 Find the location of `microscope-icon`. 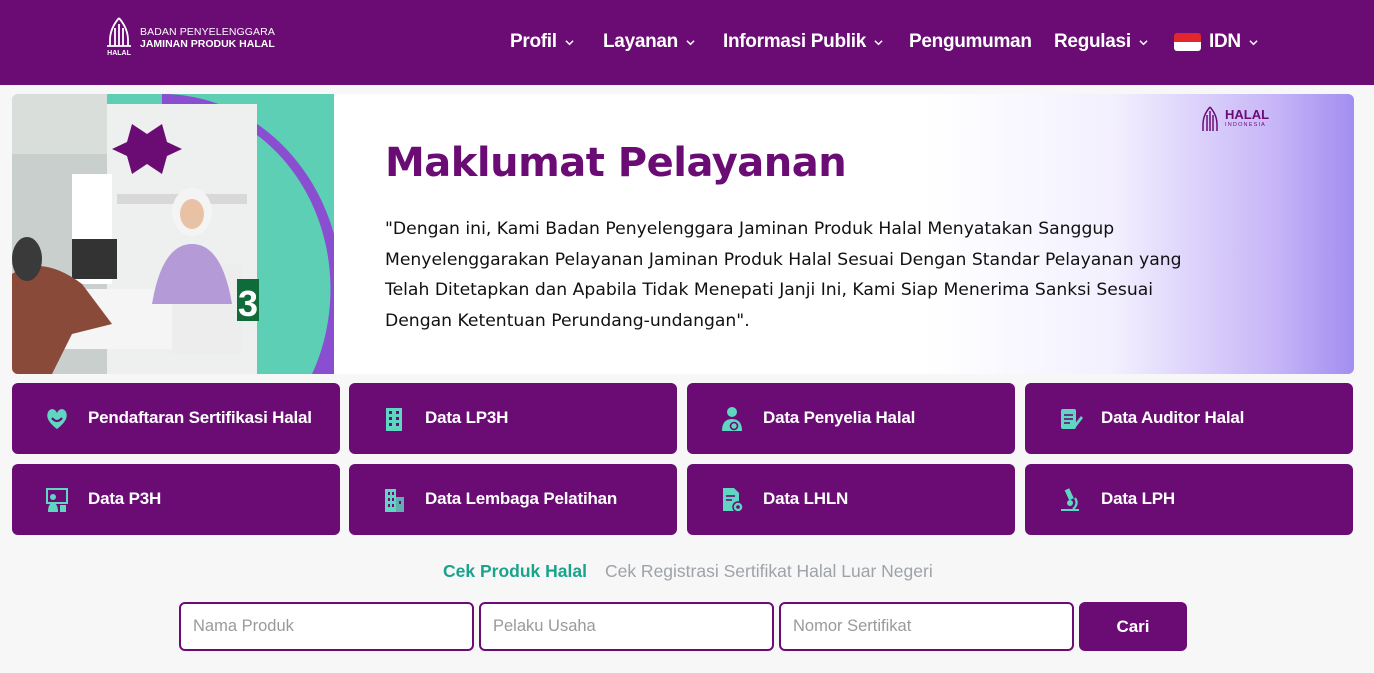

microscope-icon is located at coordinates (1070, 499).